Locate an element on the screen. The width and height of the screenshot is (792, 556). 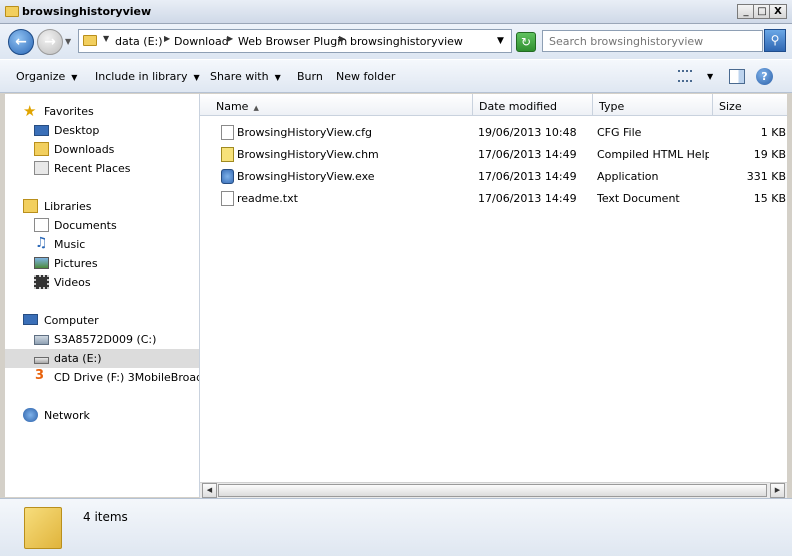
preview-pane-icon is located at coordinates (737, 76).